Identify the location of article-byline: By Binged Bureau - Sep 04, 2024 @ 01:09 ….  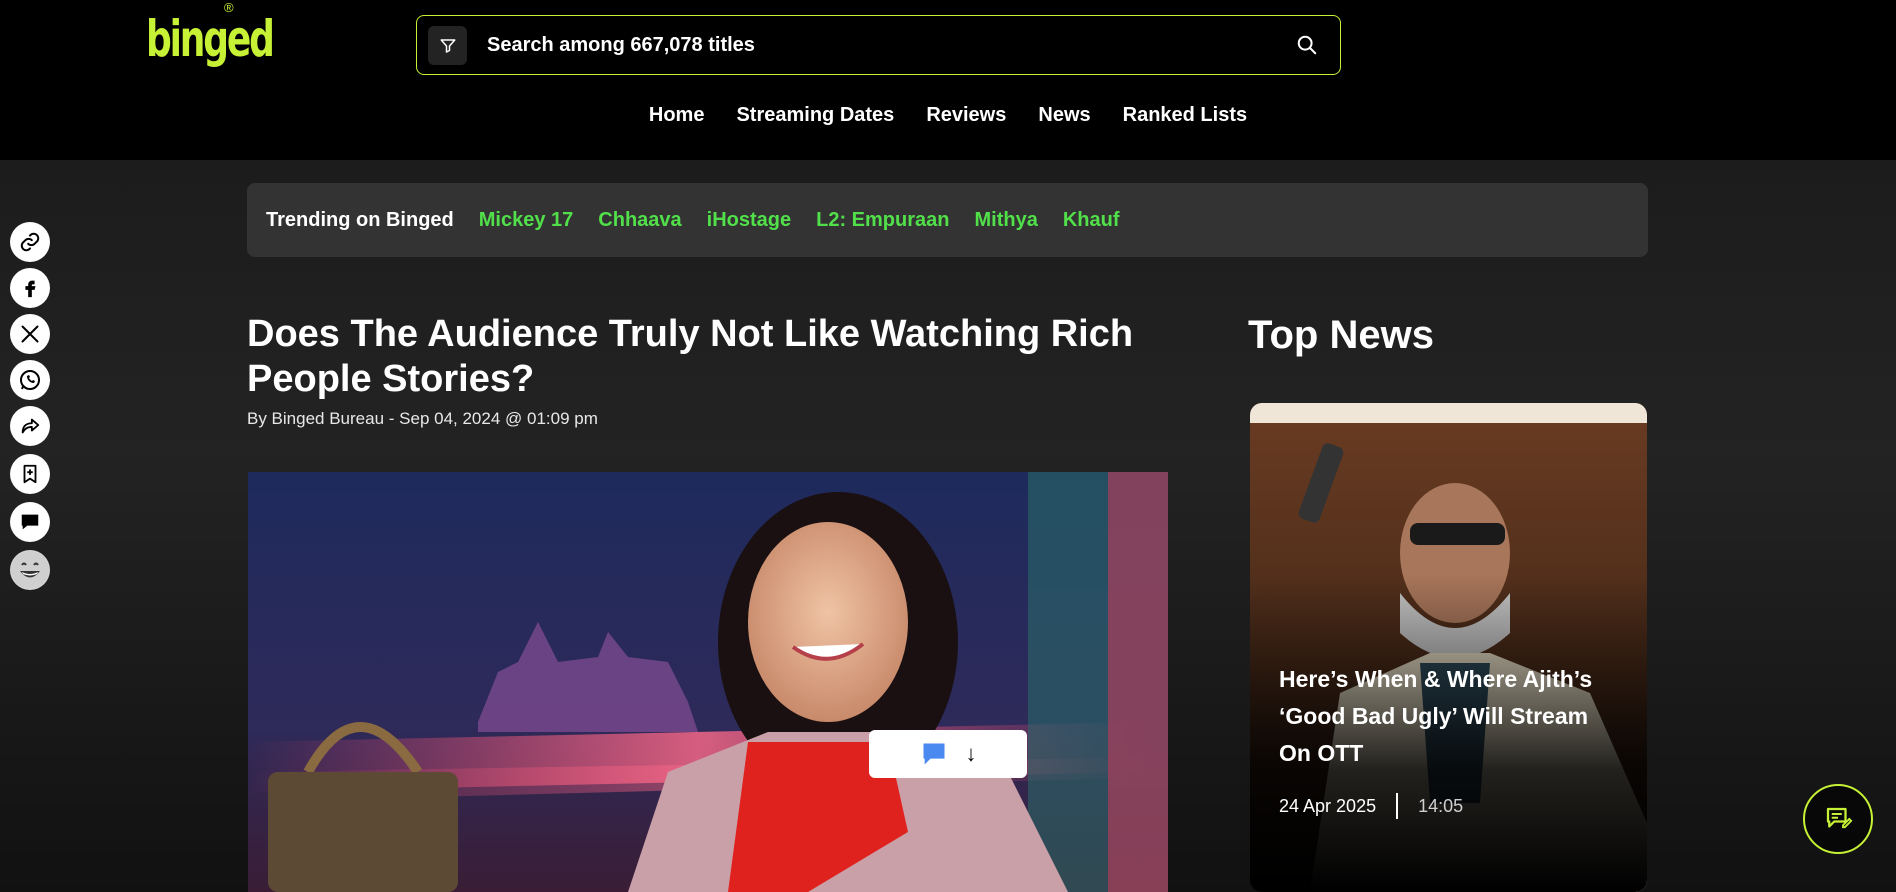
(422, 418).